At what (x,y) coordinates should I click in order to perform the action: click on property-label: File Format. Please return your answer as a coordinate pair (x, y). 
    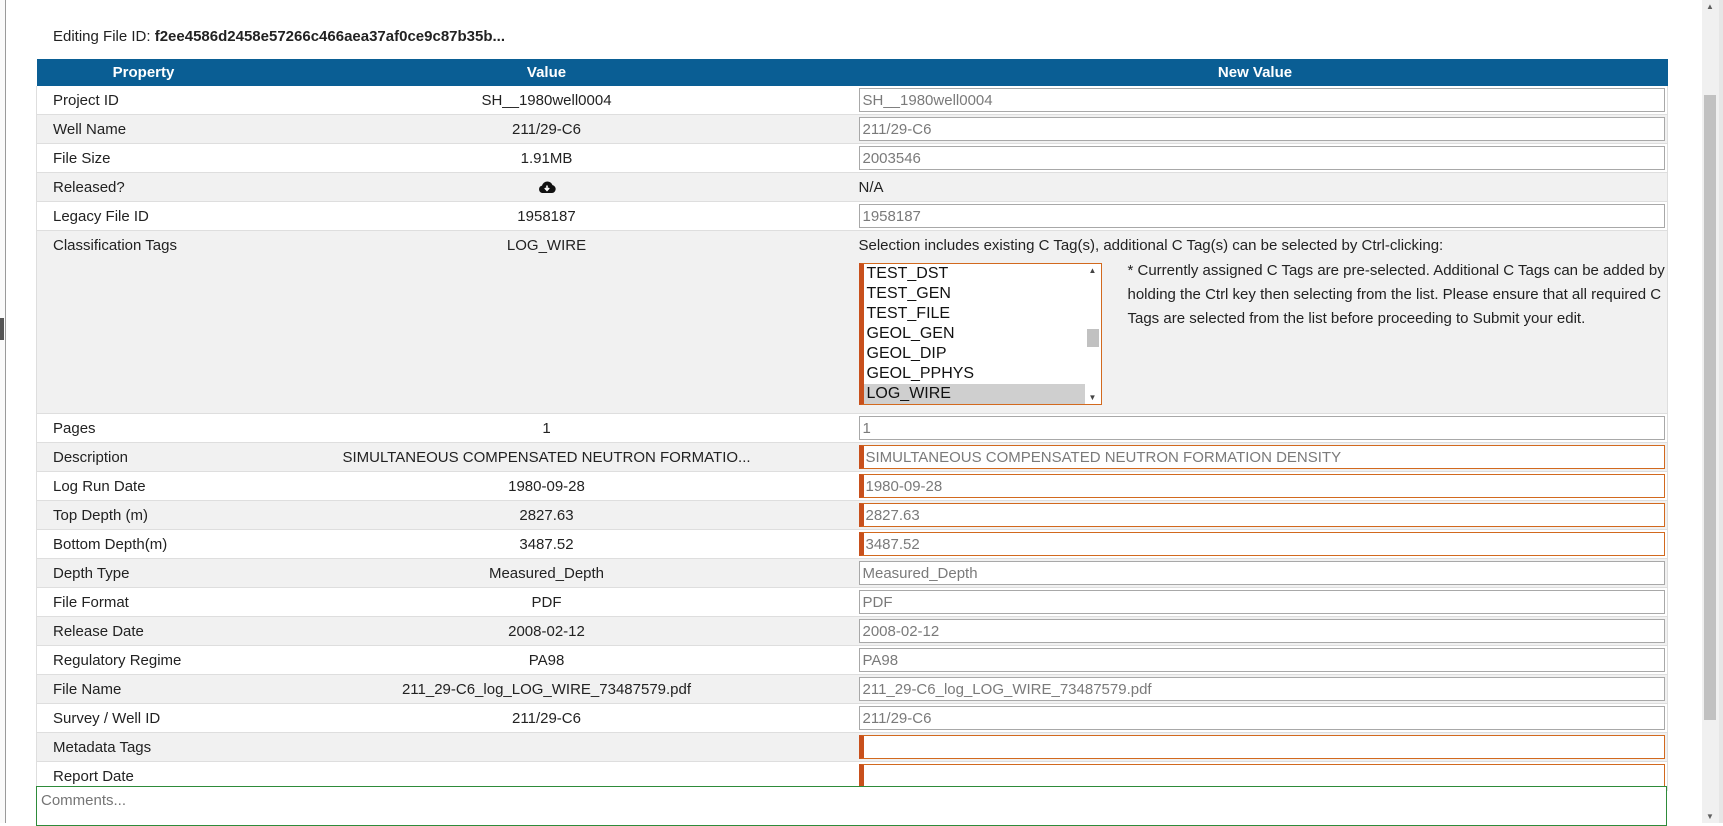
    Looking at the image, I should click on (143, 602).